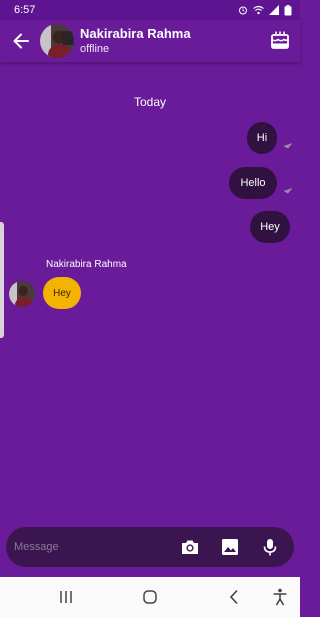 The height and width of the screenshot is (617, 320). Describe the element at coordinates (25, 10) in the screenshot. I see `status-time: 6:57` at that location.